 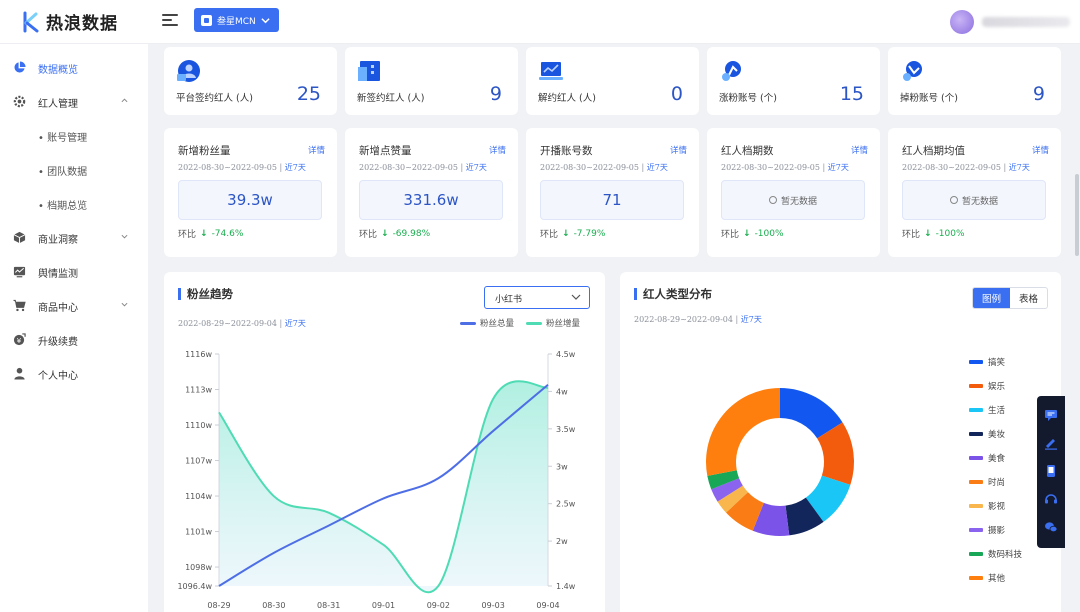 I want to click on metric-trend: 环比 ↓ -69.98%, so click(x=395, y=234).